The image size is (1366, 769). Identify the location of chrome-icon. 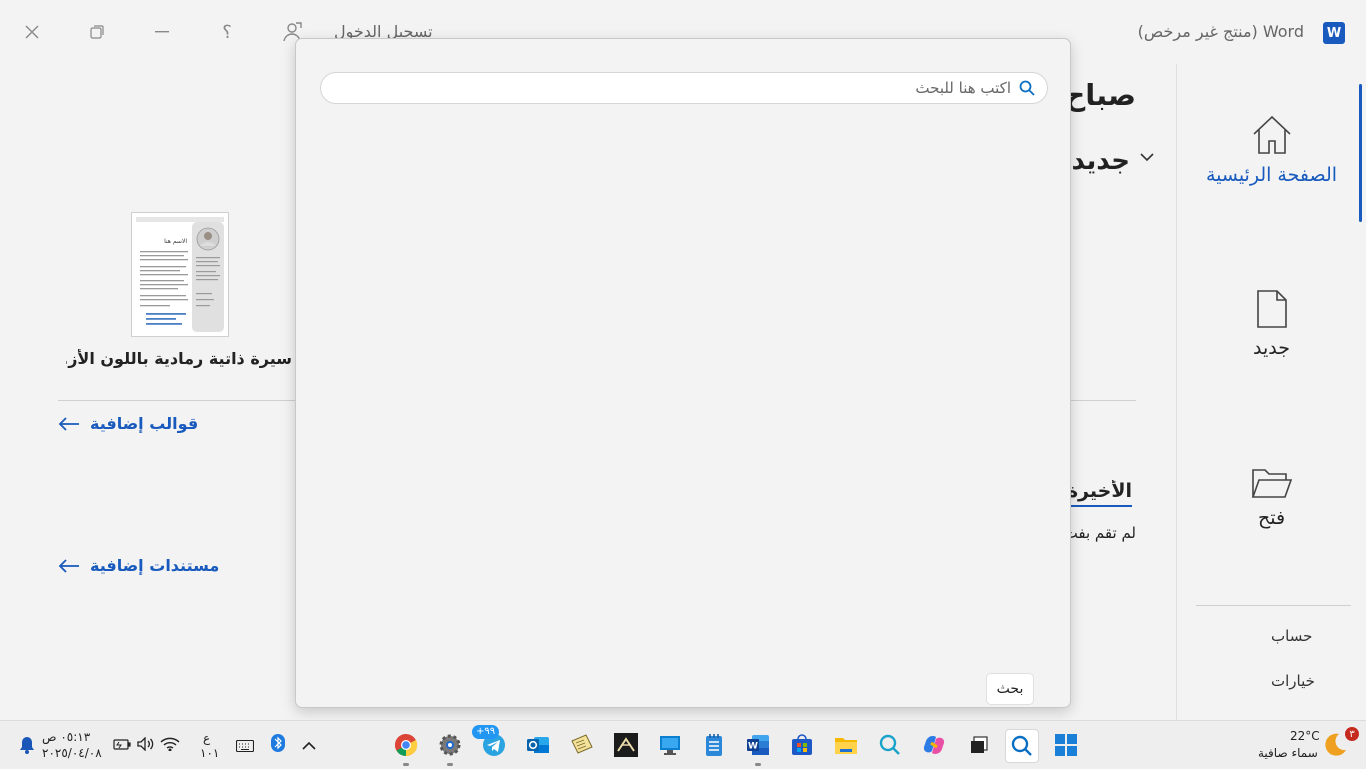
(406, 745).